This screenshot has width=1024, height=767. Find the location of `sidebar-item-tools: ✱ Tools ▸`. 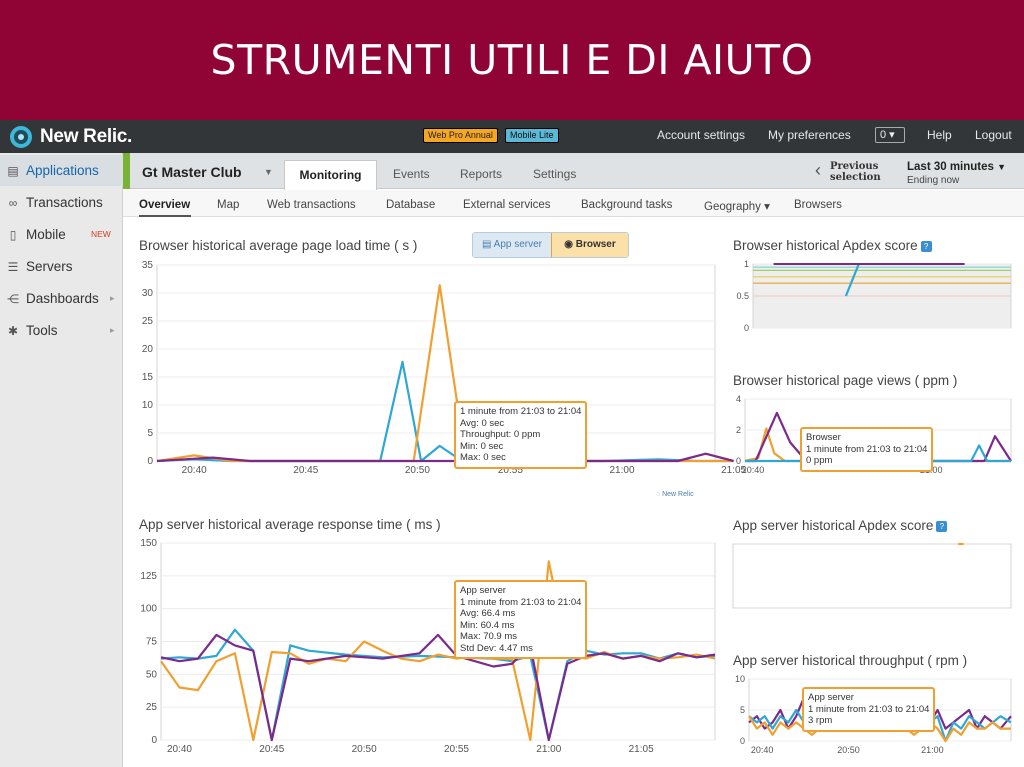

sidebar-item-tools: ✱ Tools ▸ is located at coordinates (61, 330).